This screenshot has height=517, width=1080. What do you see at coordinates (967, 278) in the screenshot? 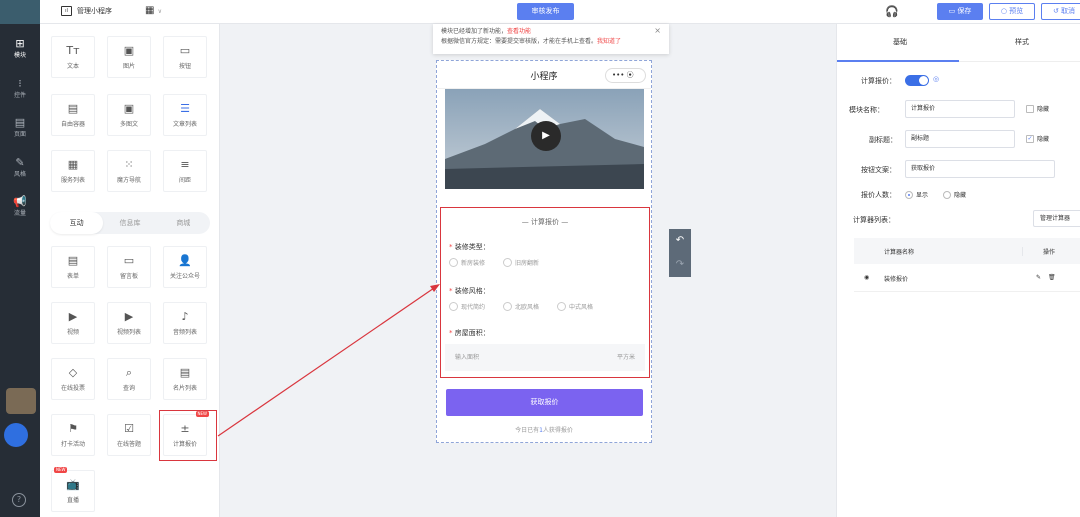
I see `table-row: ◉ 装修报价 ✎ 🗑` at bounding box center [967, 278].